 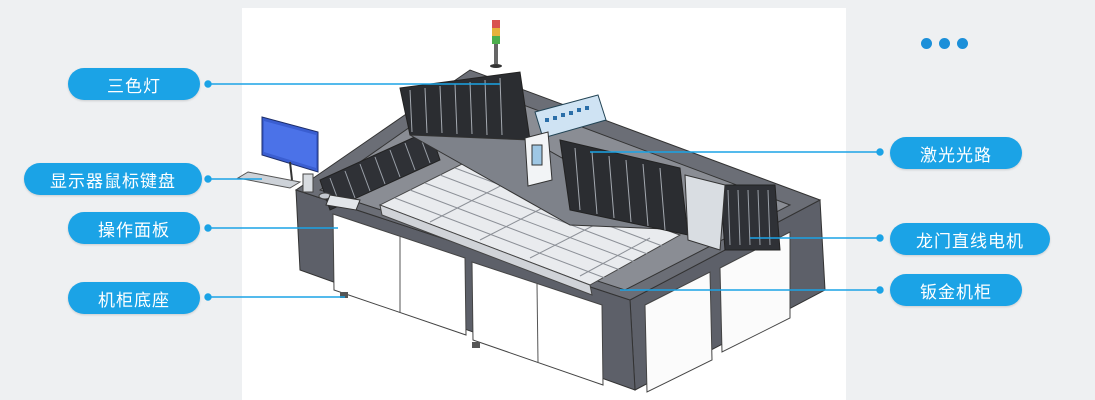 I want to click on label-gantry-linear-motor: 龙门直线电机, so click(x=970, y=239).